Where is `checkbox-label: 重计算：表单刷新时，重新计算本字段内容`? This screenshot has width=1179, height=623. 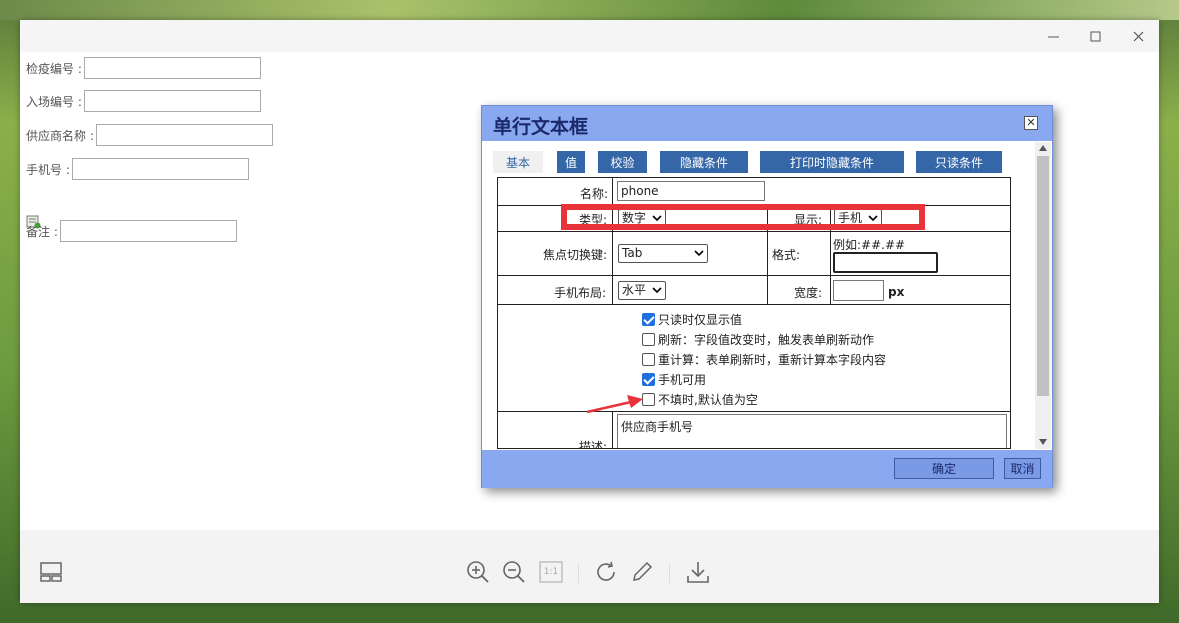
checkbox-label: 重计算：表单刷新时，重新计算本字段内容 is located at coordinates (772, 360).